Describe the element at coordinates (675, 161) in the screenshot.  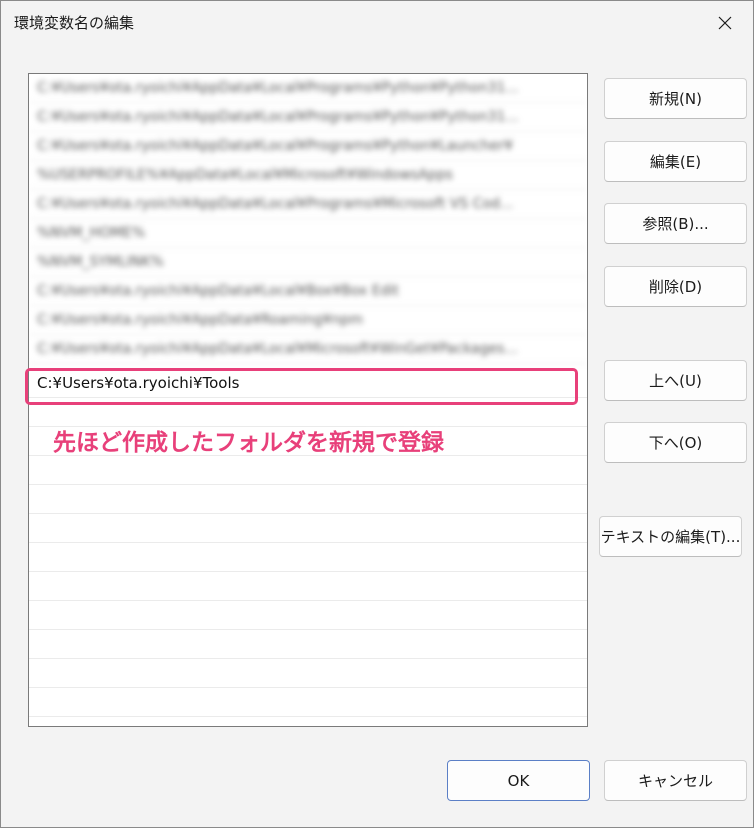
I see `edit-button: 編集(E)` at that location.